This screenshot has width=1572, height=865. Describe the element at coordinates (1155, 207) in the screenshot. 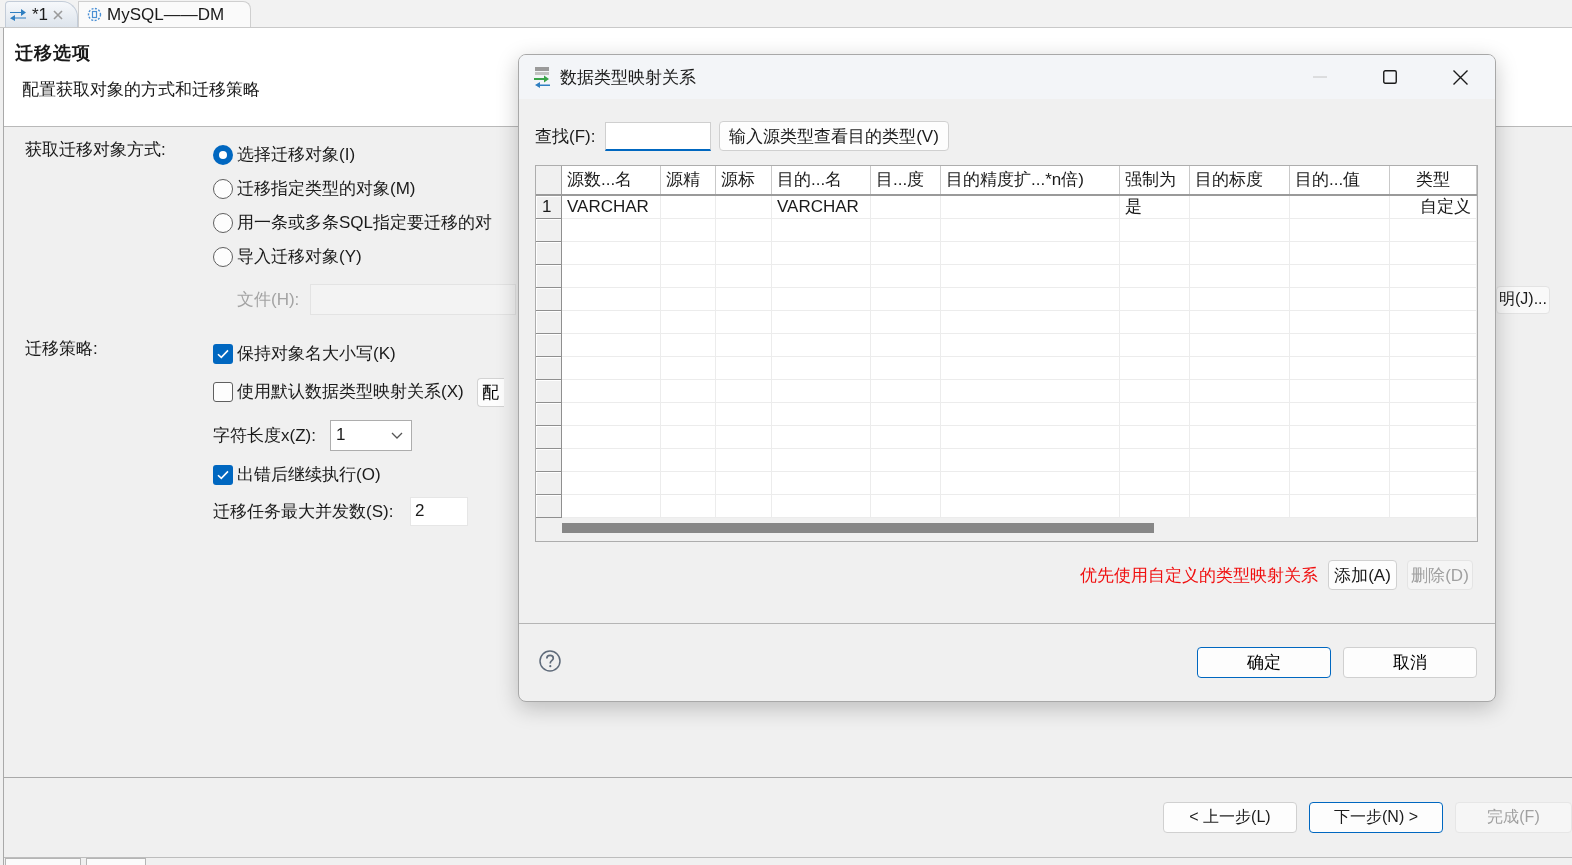

I see `table-cell: 是` at that location.